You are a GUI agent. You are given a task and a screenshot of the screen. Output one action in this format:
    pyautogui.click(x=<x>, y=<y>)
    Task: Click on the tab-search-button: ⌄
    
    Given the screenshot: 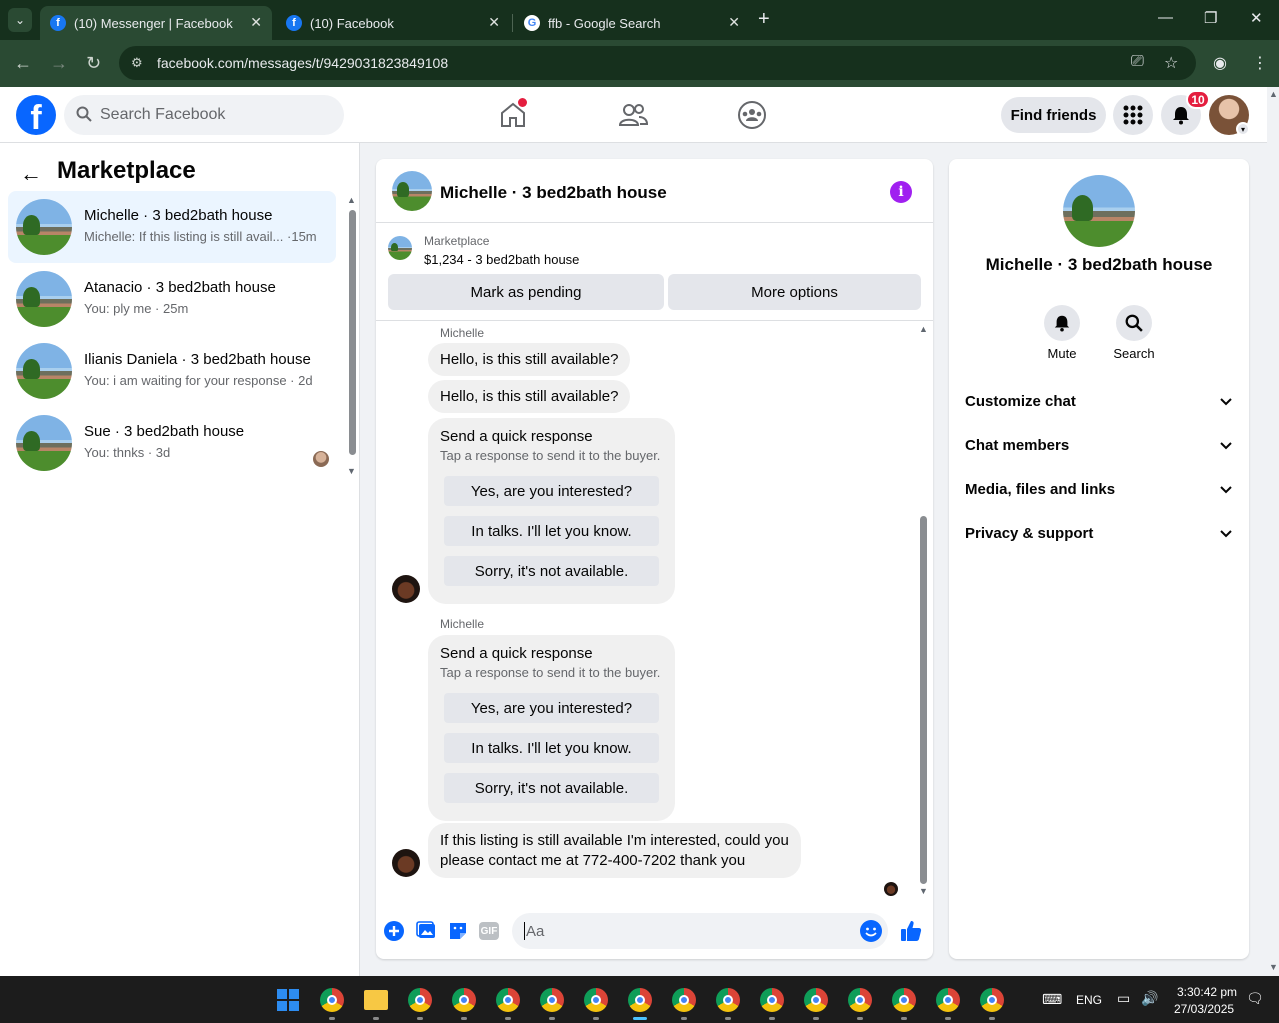 What is the action you would take?
    pyautogui.click(x=20, y=20)
    